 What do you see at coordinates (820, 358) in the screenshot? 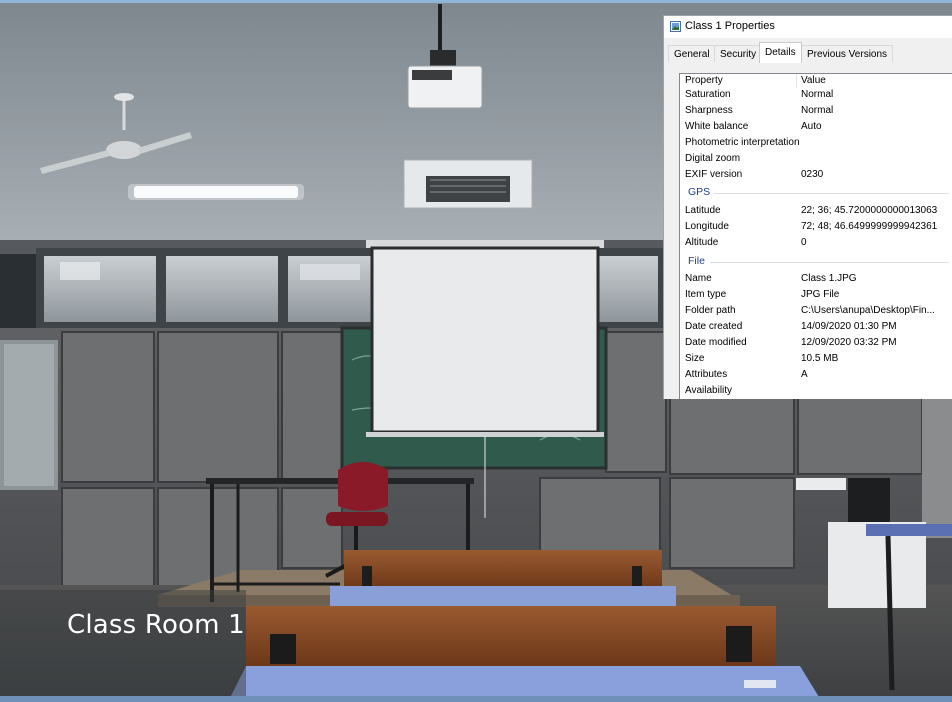
I see `property-value: 10.5 MB` at bounding box center [820, 358].